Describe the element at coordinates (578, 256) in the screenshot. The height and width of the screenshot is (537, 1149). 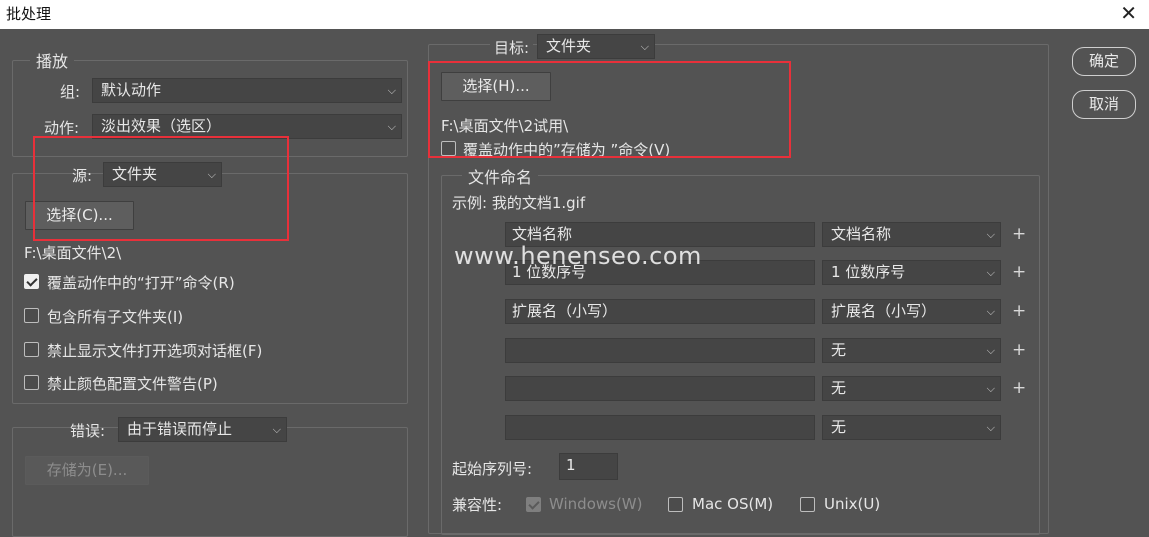
I see `watermark-text: www.henenseo.com` at that location.